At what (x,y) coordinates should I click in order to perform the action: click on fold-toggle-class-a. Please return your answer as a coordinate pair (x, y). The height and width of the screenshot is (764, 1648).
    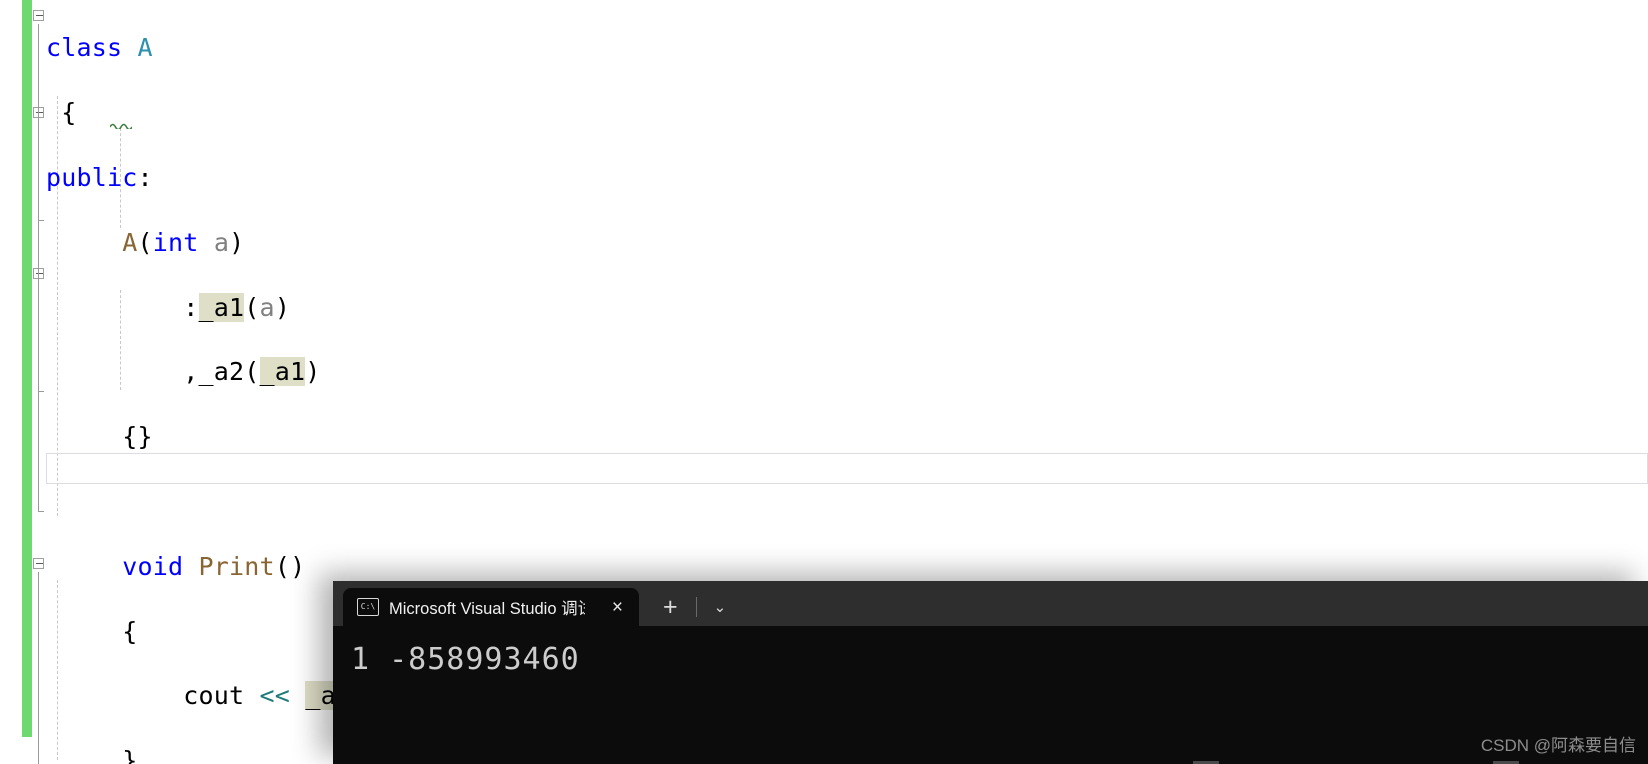
    Looking at the image, I should click on (38, 15).